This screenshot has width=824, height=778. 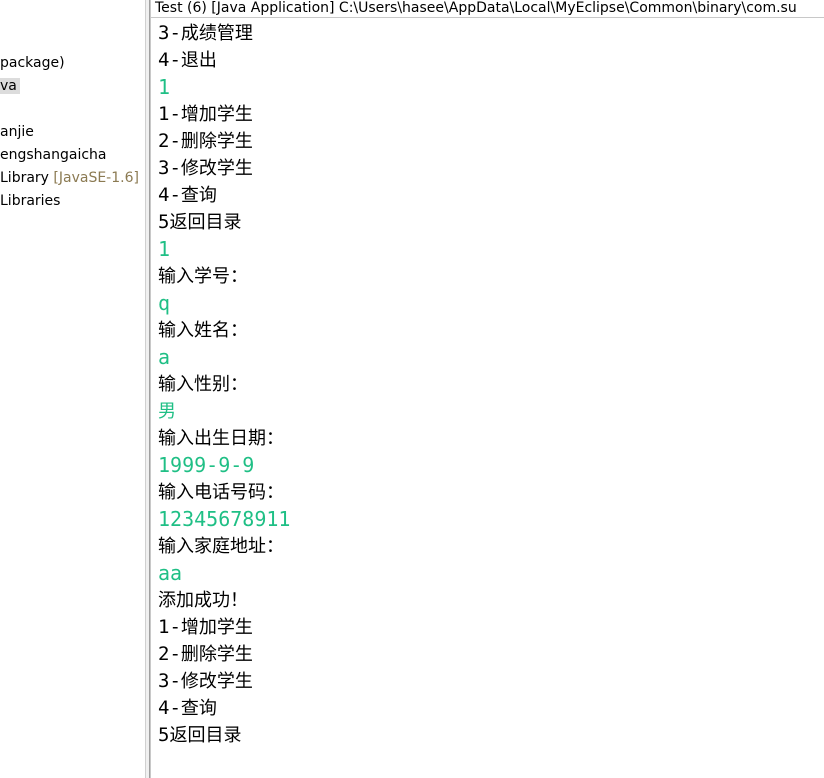 I want to click on console-line-text: 输入姓名：, so click(x=203, y=330).